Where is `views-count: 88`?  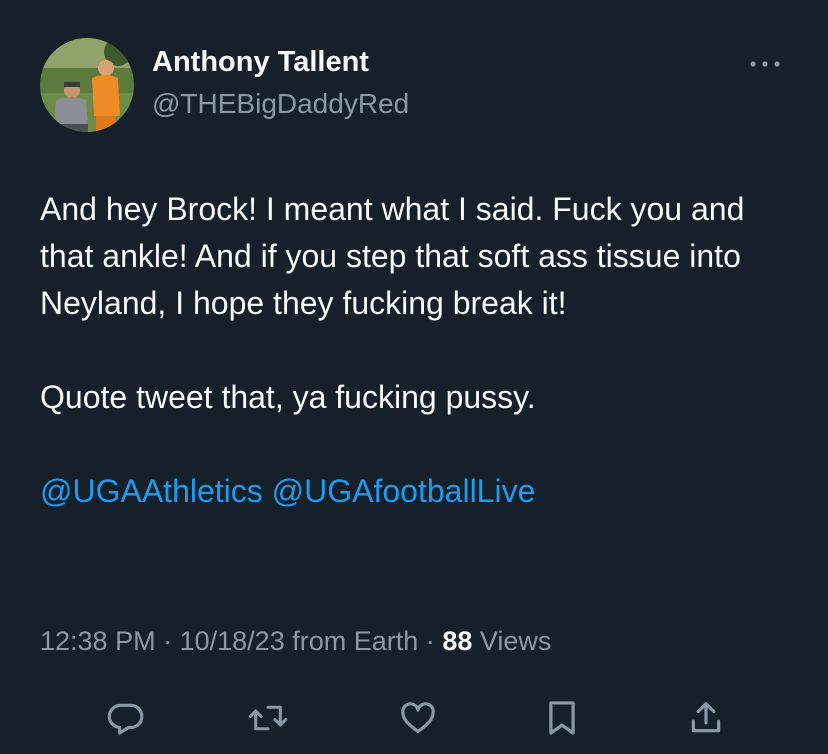 views-count: 88 is located at coordinates (457, 641).